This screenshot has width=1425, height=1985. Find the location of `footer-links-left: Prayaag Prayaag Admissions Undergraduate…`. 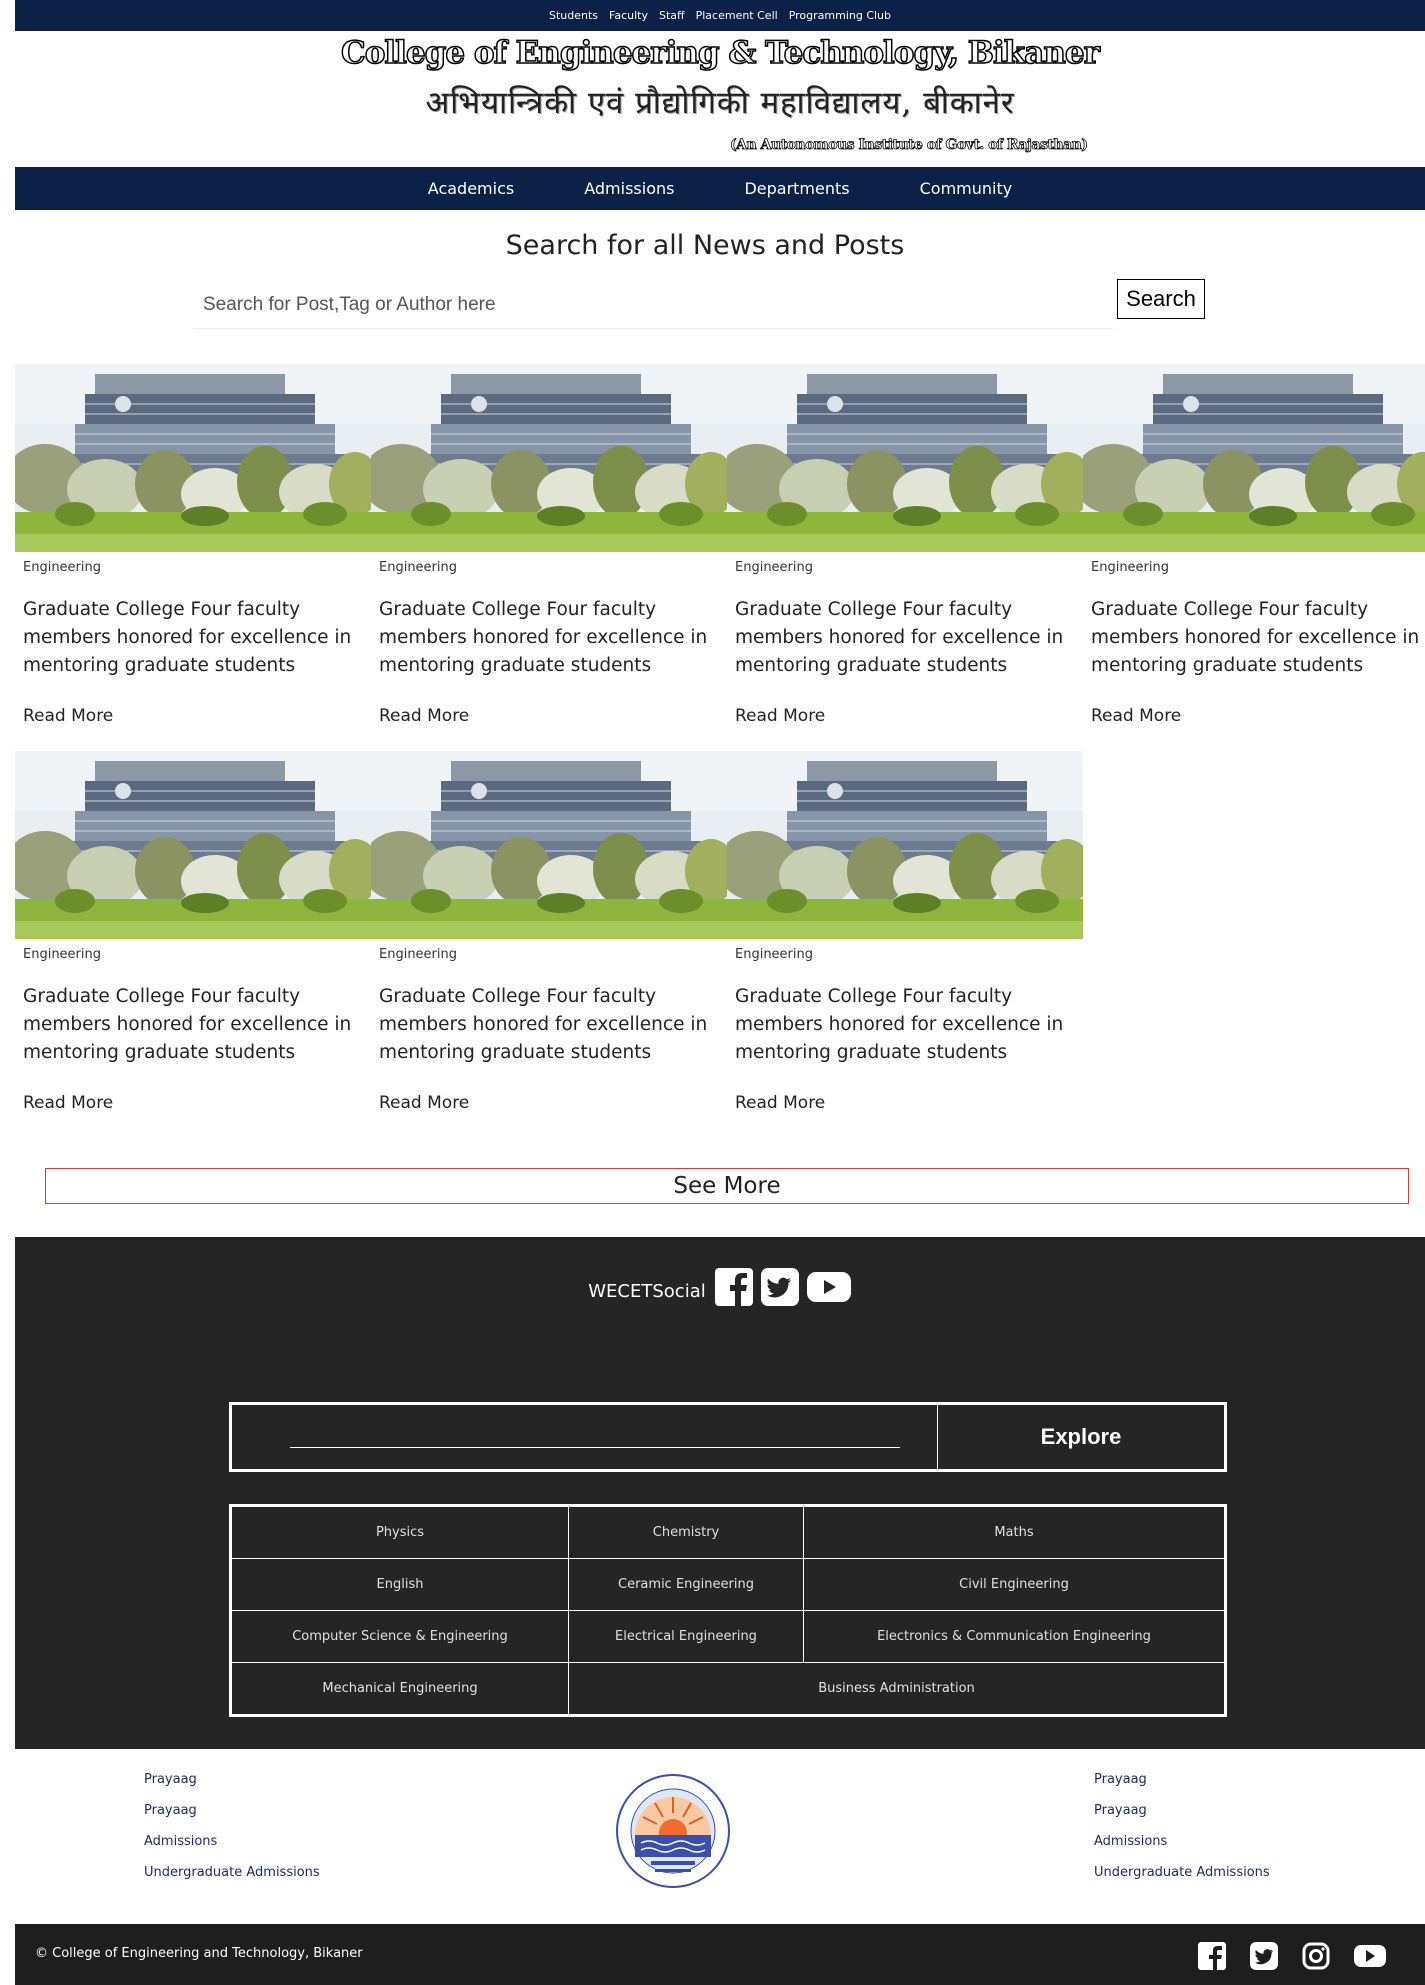

footer-links-left: Prayaag Prayaag Admissions Undergraduate… is located at coordinates (232, 1834).